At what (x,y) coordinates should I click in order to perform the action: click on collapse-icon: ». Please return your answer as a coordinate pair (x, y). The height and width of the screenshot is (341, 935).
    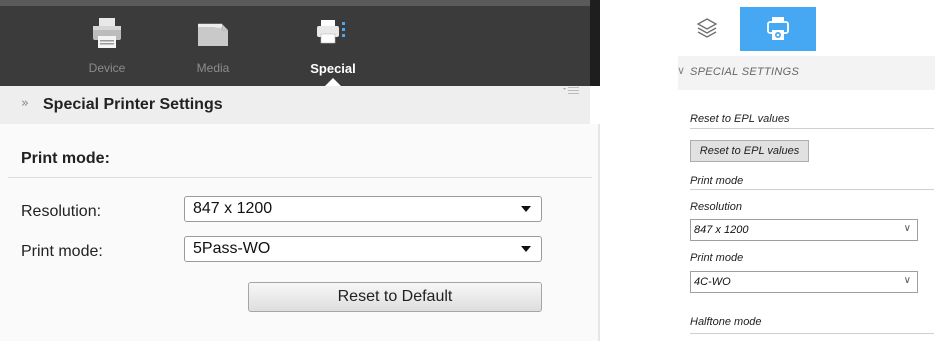
    Looking at the image, I should click on (25, 103).